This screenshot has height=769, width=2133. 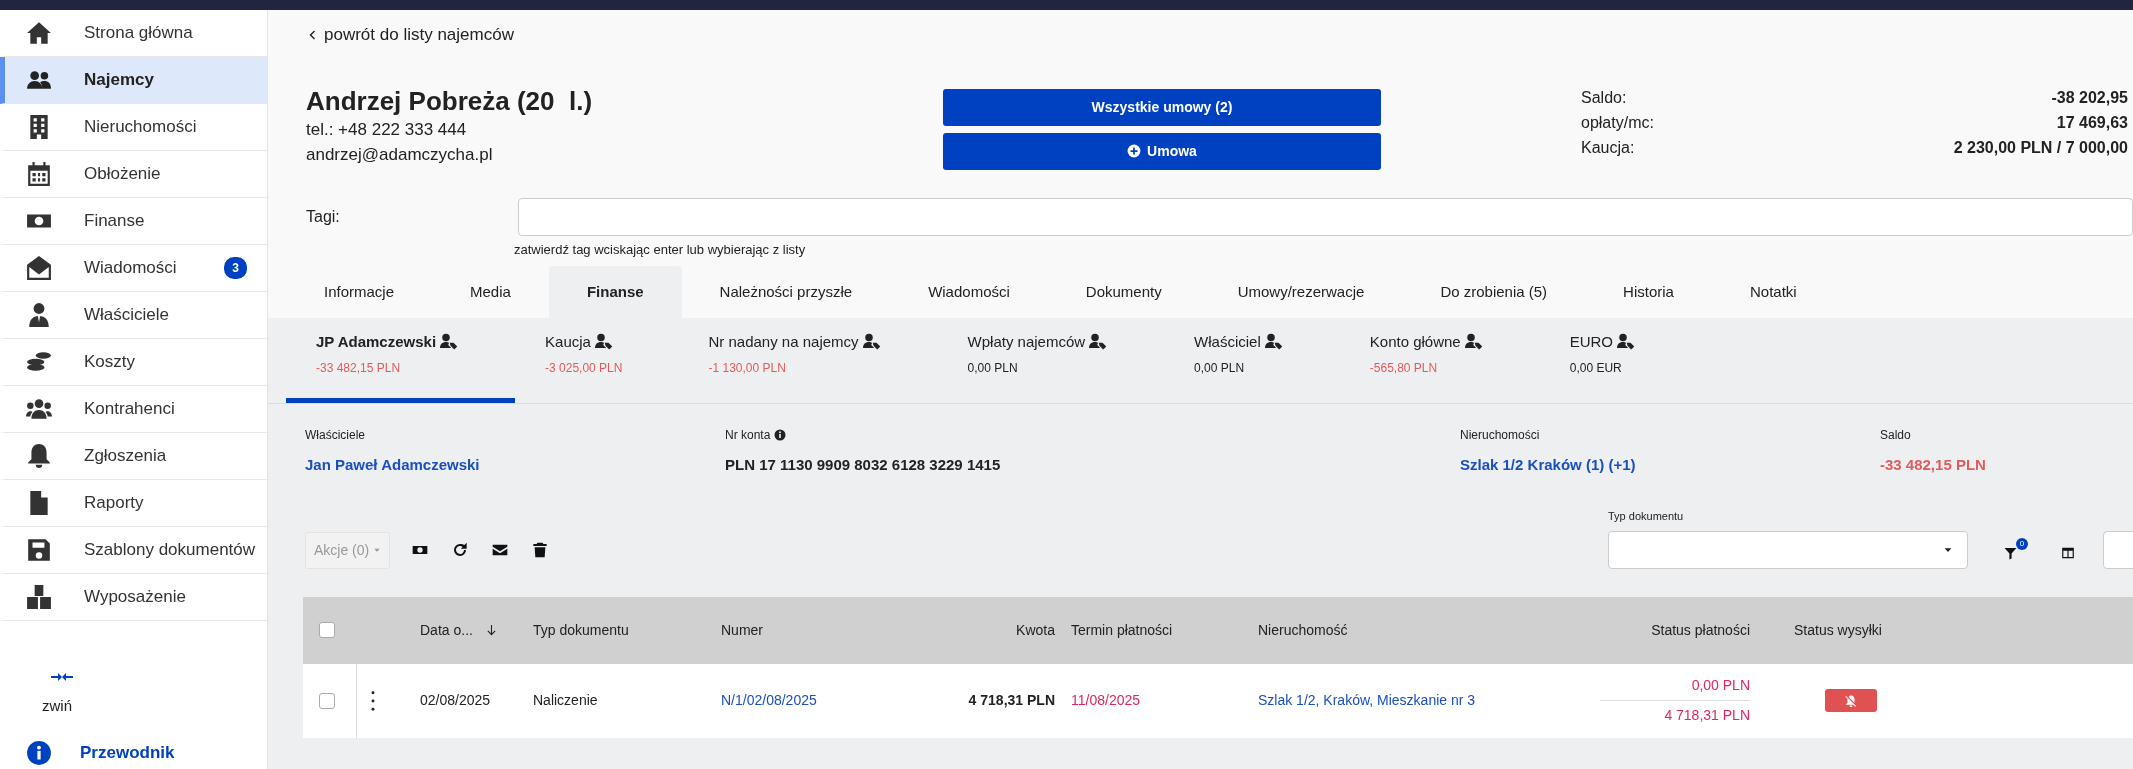 What do you see at coordinates (1325, 216) in the screenshot?
I see `tags-field` at bounding box center [1325, 216].